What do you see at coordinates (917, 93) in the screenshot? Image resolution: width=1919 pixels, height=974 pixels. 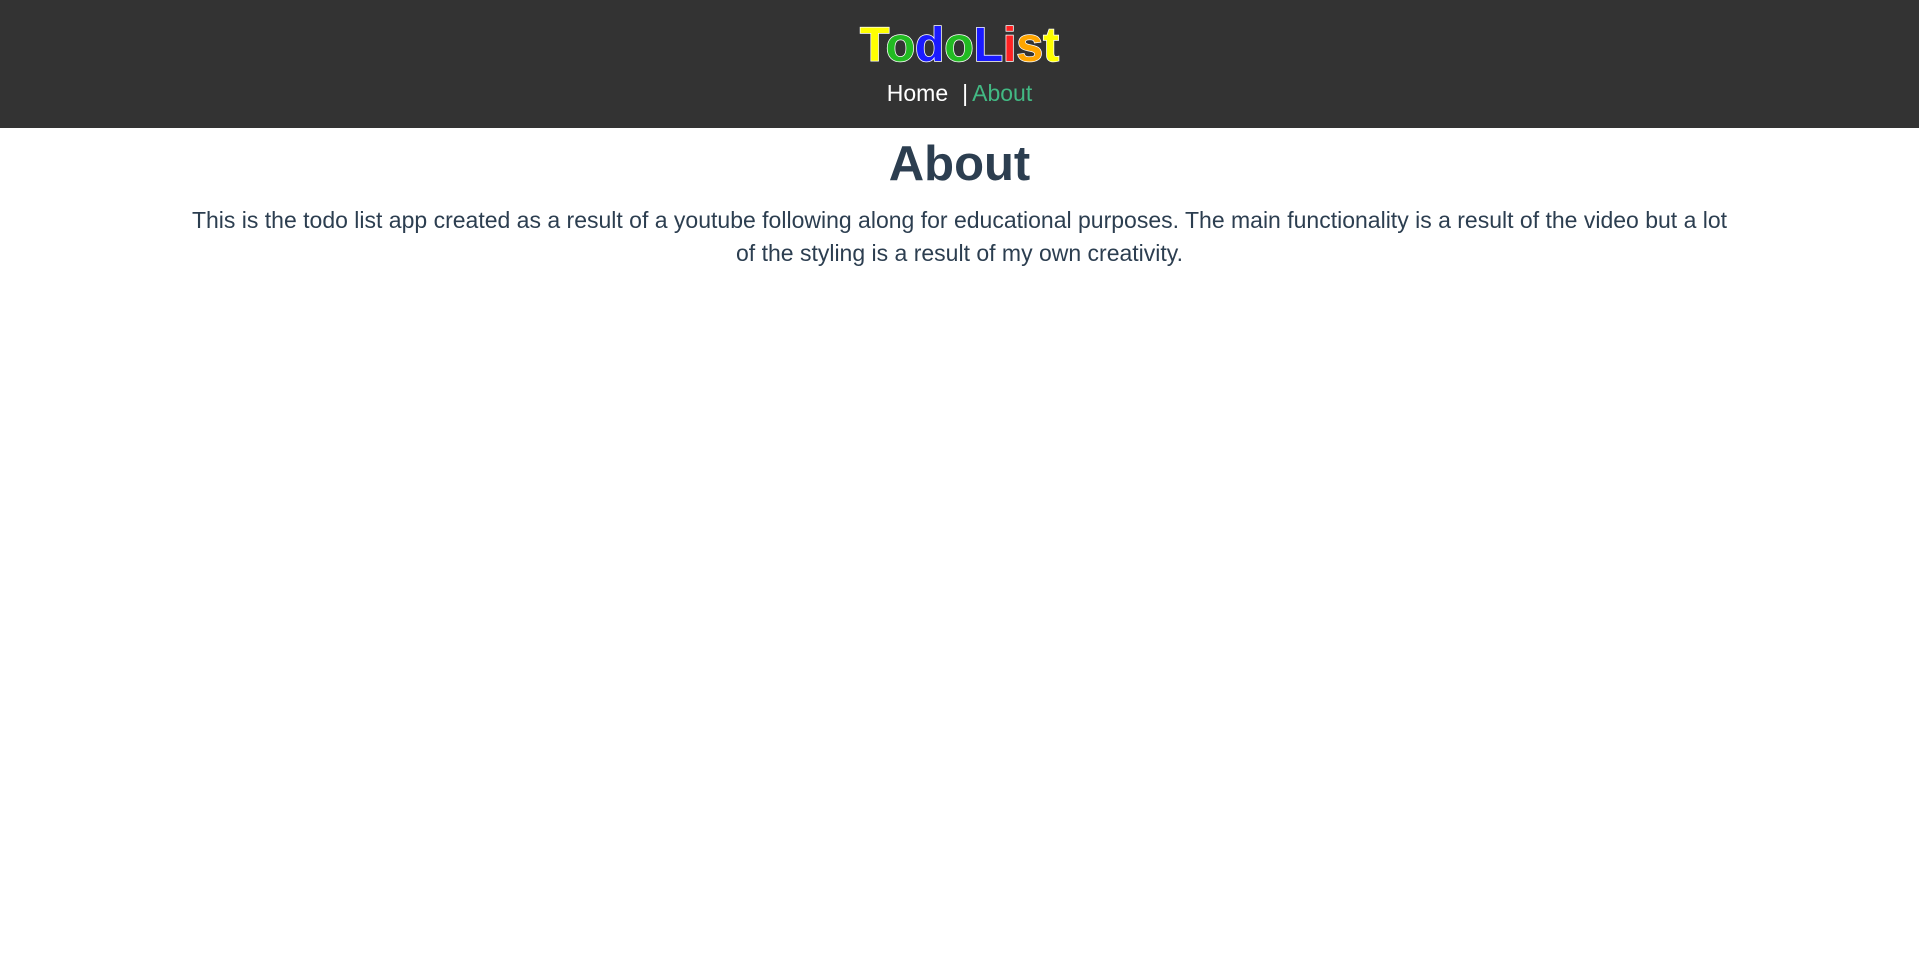 I see `nav-link-home: Home` at bounding box center [917, 93].